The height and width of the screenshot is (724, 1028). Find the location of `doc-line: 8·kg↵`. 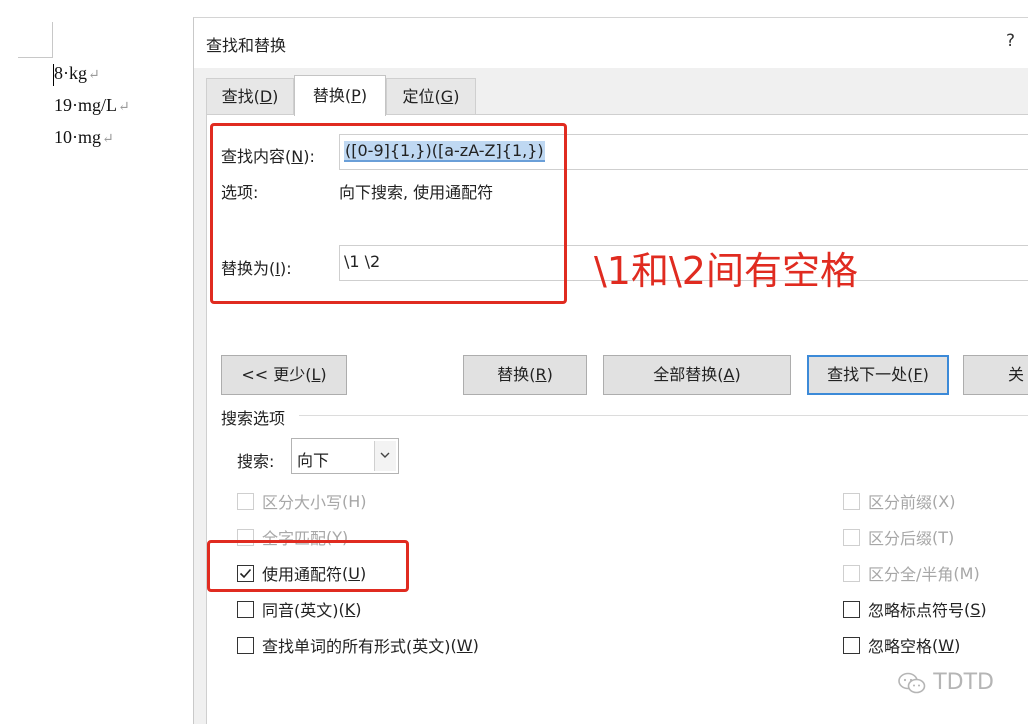

doc-line: 8·kg↵ is located at coordinates (77, 73).